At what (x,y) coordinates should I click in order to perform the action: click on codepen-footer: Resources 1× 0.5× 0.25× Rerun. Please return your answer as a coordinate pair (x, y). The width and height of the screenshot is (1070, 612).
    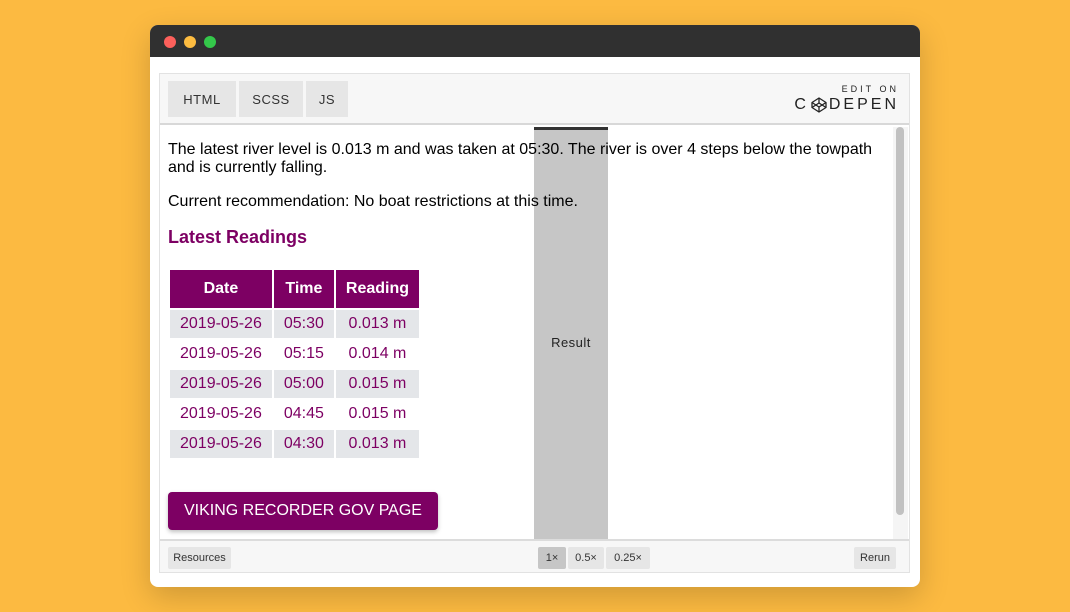
    Looking at the image, I should click on (534, 555).